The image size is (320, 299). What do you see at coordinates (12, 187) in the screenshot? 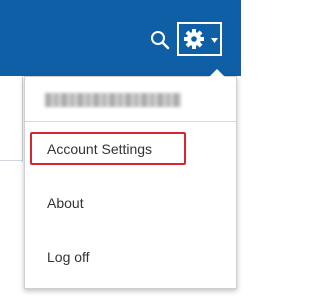
I see `page-background` at bounding box center [12, 187].